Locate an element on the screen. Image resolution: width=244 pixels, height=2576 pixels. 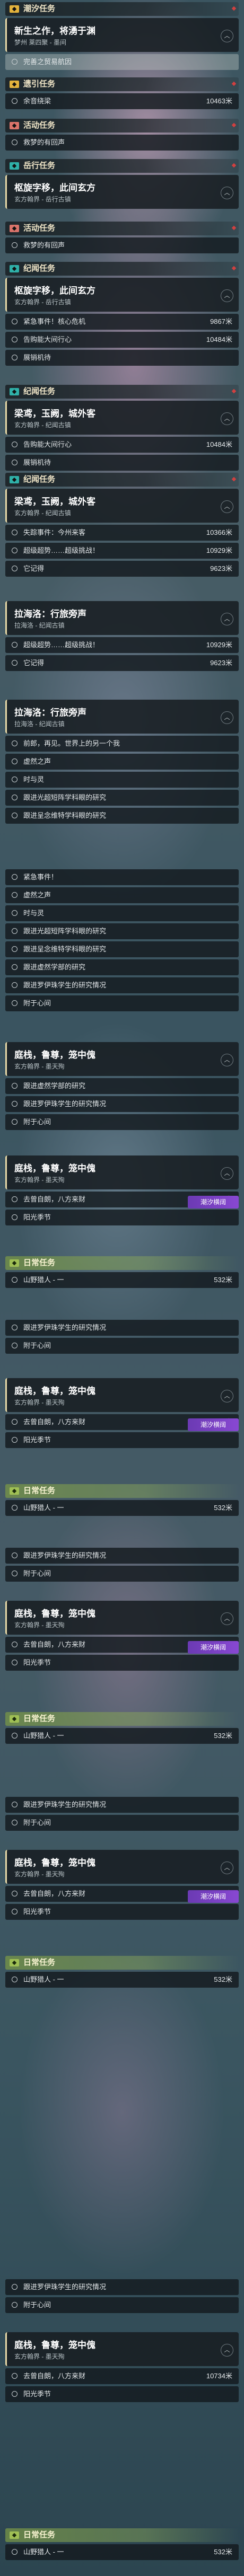
tide-badge-label: 潮汐横阔 is located at coordinates (213, 1202).